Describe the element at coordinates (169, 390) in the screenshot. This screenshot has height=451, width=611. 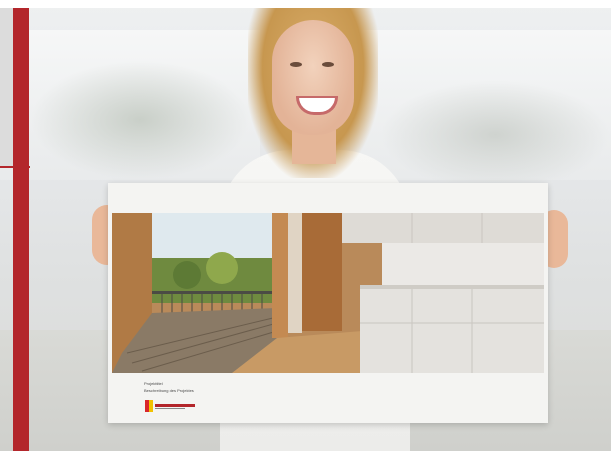
I see `board-caption-description: Beschreibung des Projektes` at that location.